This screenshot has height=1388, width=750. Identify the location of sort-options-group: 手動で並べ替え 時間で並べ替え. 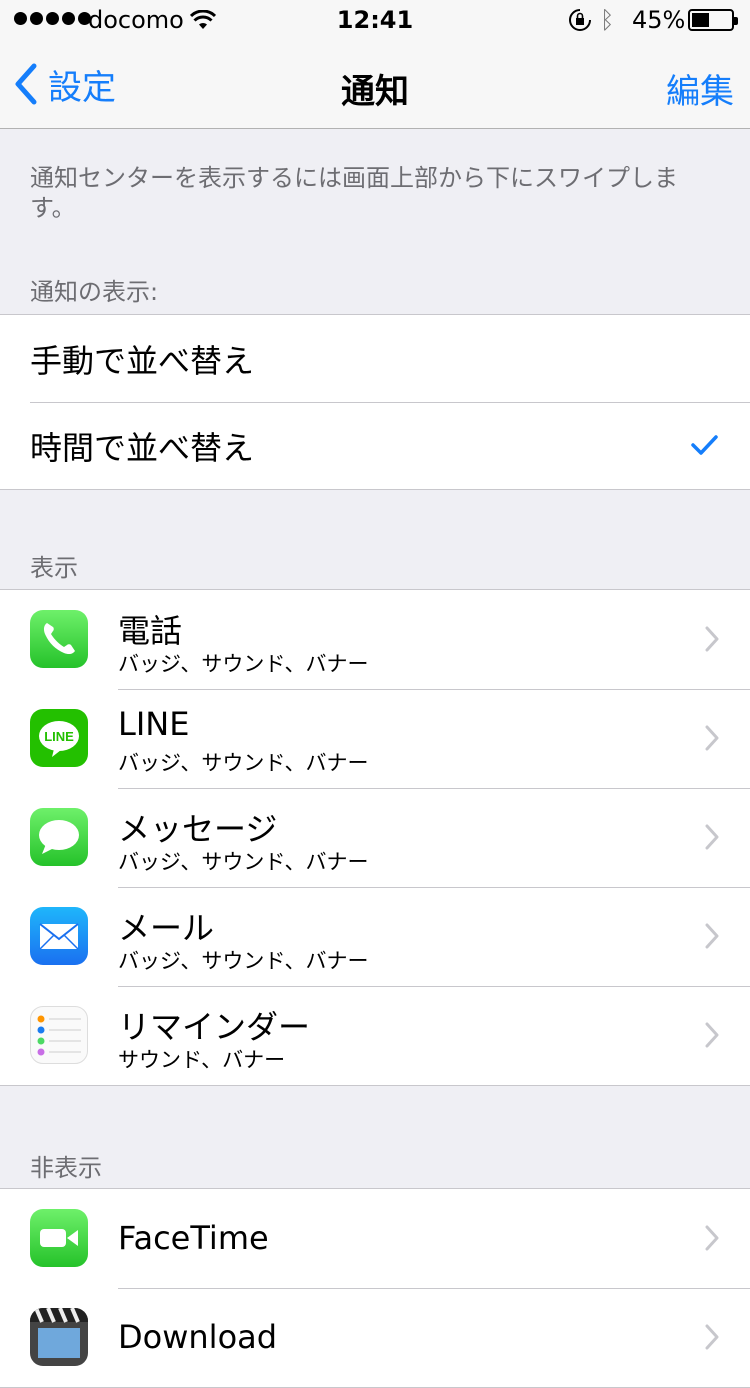
(375, 402).